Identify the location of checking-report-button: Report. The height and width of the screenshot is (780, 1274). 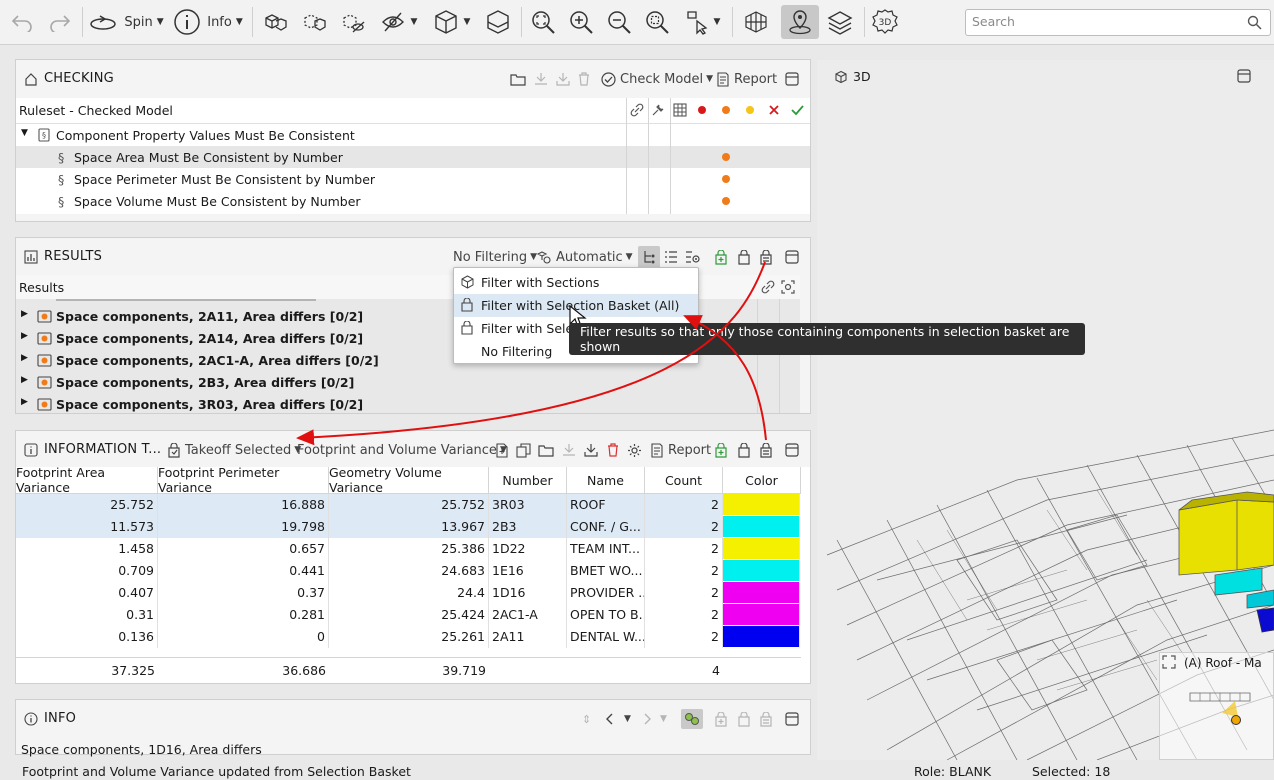
(746, 79).